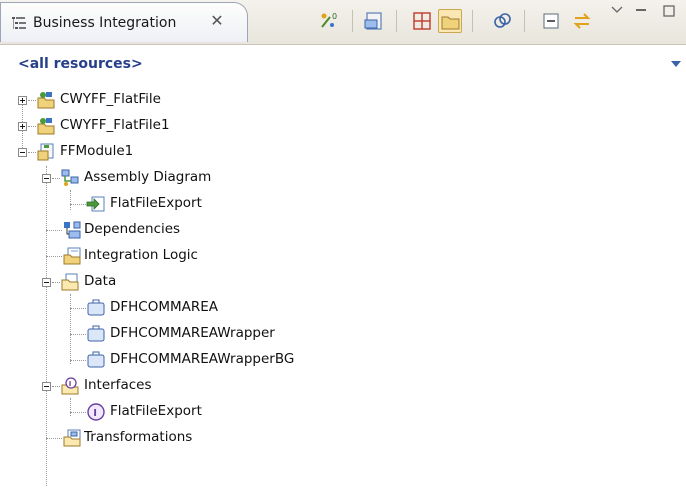 The image size is (686, 497). What do you see at coordinates (46, 152) in the screenshot?
I see `module-icon` at bounding box center [46, 152].